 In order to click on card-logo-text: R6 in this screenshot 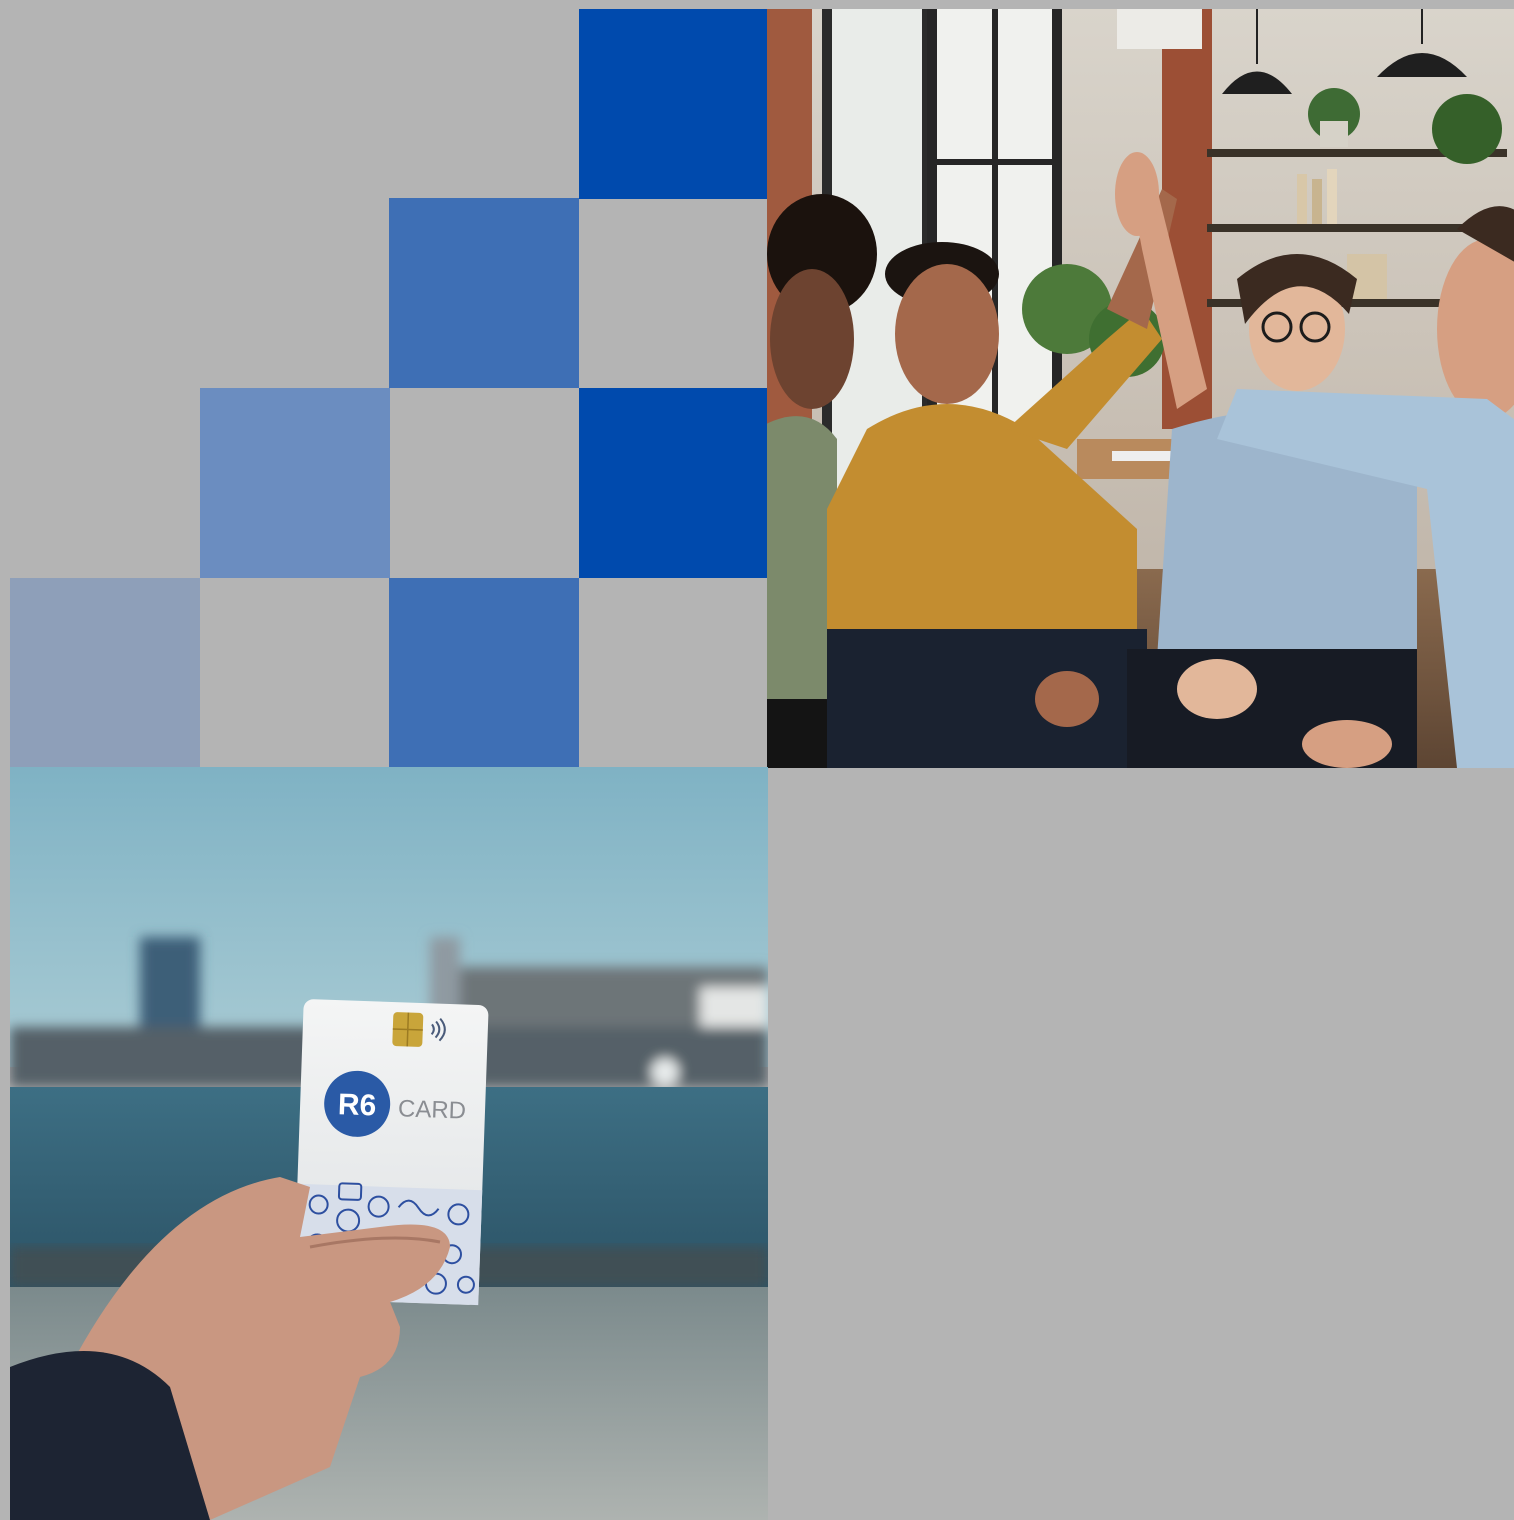, I will do `click(356, 1105)`.